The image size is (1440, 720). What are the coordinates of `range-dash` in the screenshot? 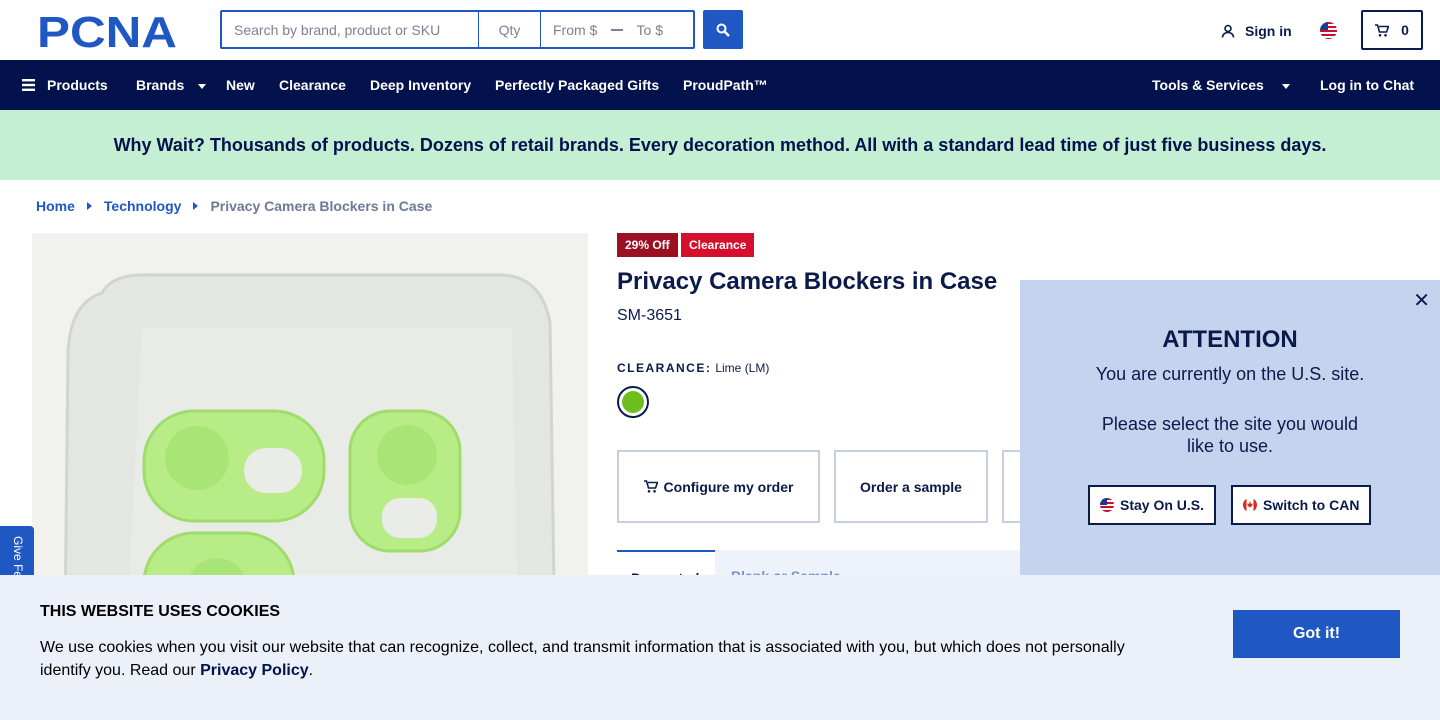 It's located at (616, 29).